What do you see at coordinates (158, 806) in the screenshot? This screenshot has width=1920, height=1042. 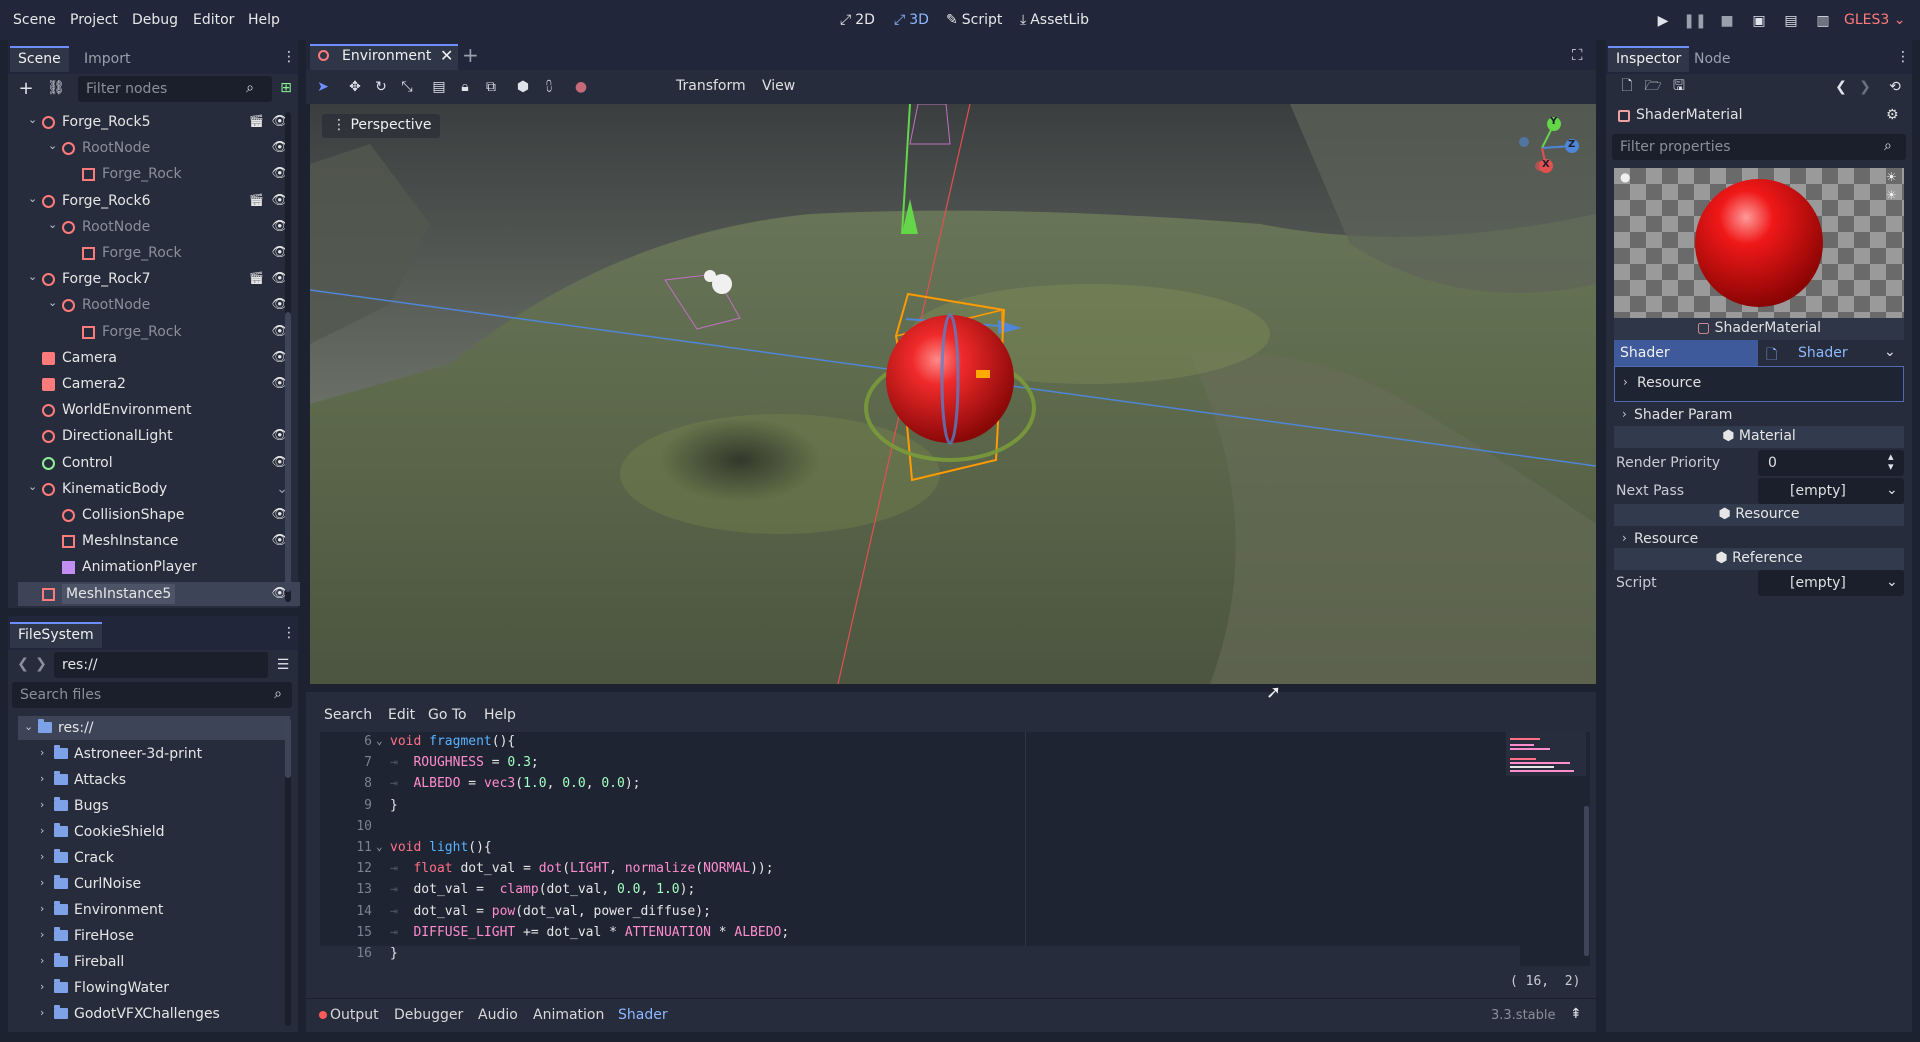 I see `file-tree-folder: › Bugs` at bounding box center [158, 806].